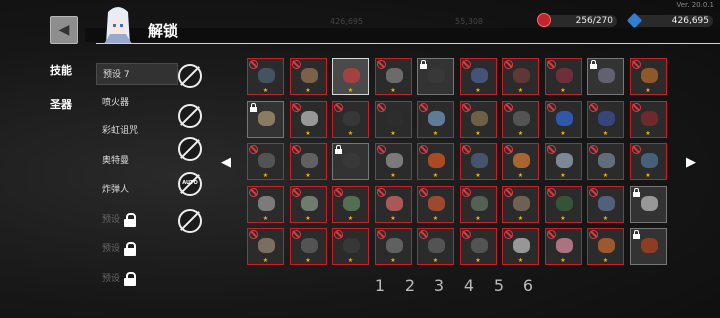 The height and width of the screenshot is (318, 720). I want to click on tab-skills: 技能, so click(61, 70).